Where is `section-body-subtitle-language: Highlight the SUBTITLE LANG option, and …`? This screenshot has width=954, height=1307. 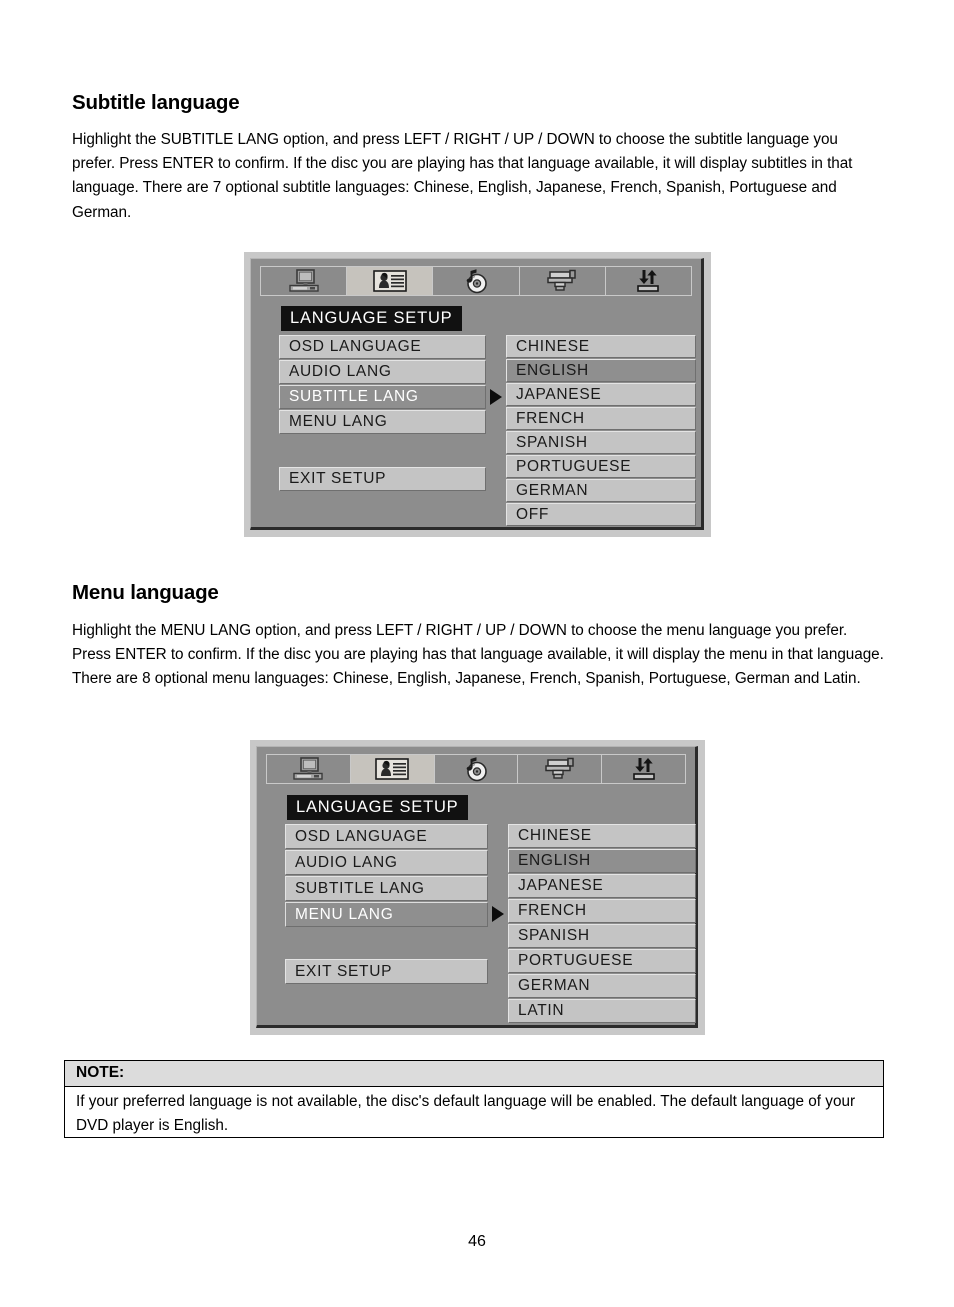
section-body-subtitle-language: Highlight the SUBTITLE LANG option, and … is located at coordinates (462, 176).